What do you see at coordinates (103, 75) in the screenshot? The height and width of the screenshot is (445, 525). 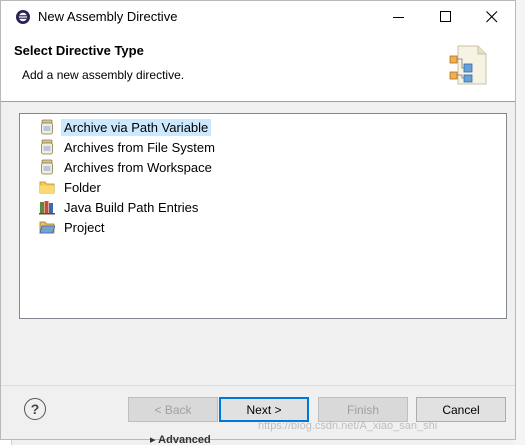 I see `page-description: Add a new assembly directive.` at bounding box center [103, 75].